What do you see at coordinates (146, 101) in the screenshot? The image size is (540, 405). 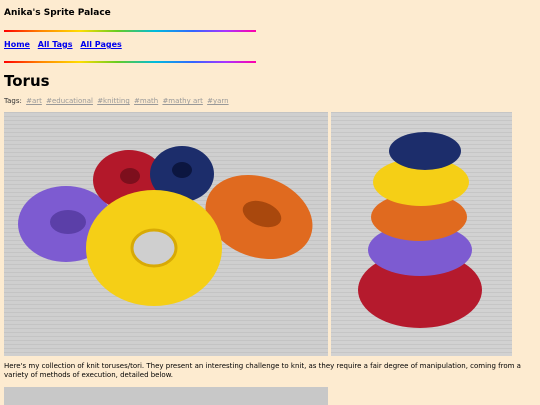 I see `tag-link: #math` at bounding box center [146, 101].